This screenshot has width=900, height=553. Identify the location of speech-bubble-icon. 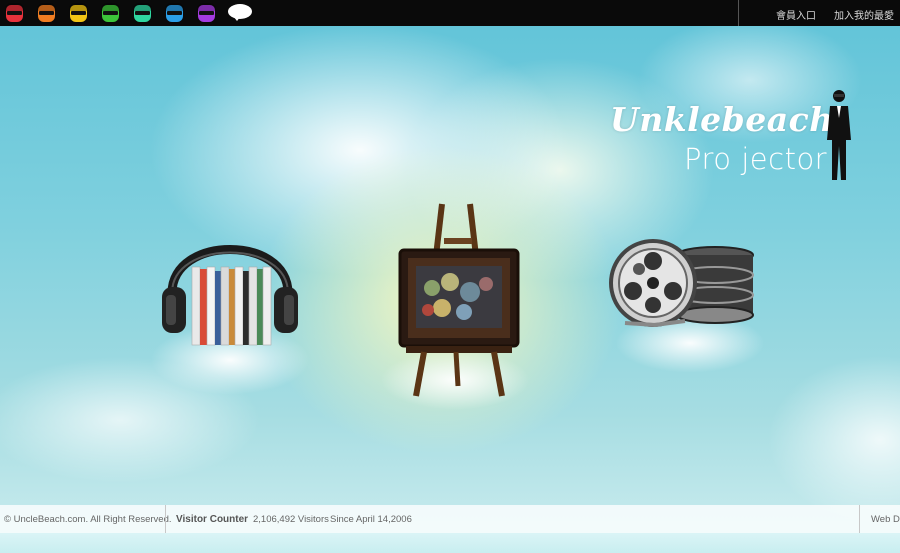
(240, 12).